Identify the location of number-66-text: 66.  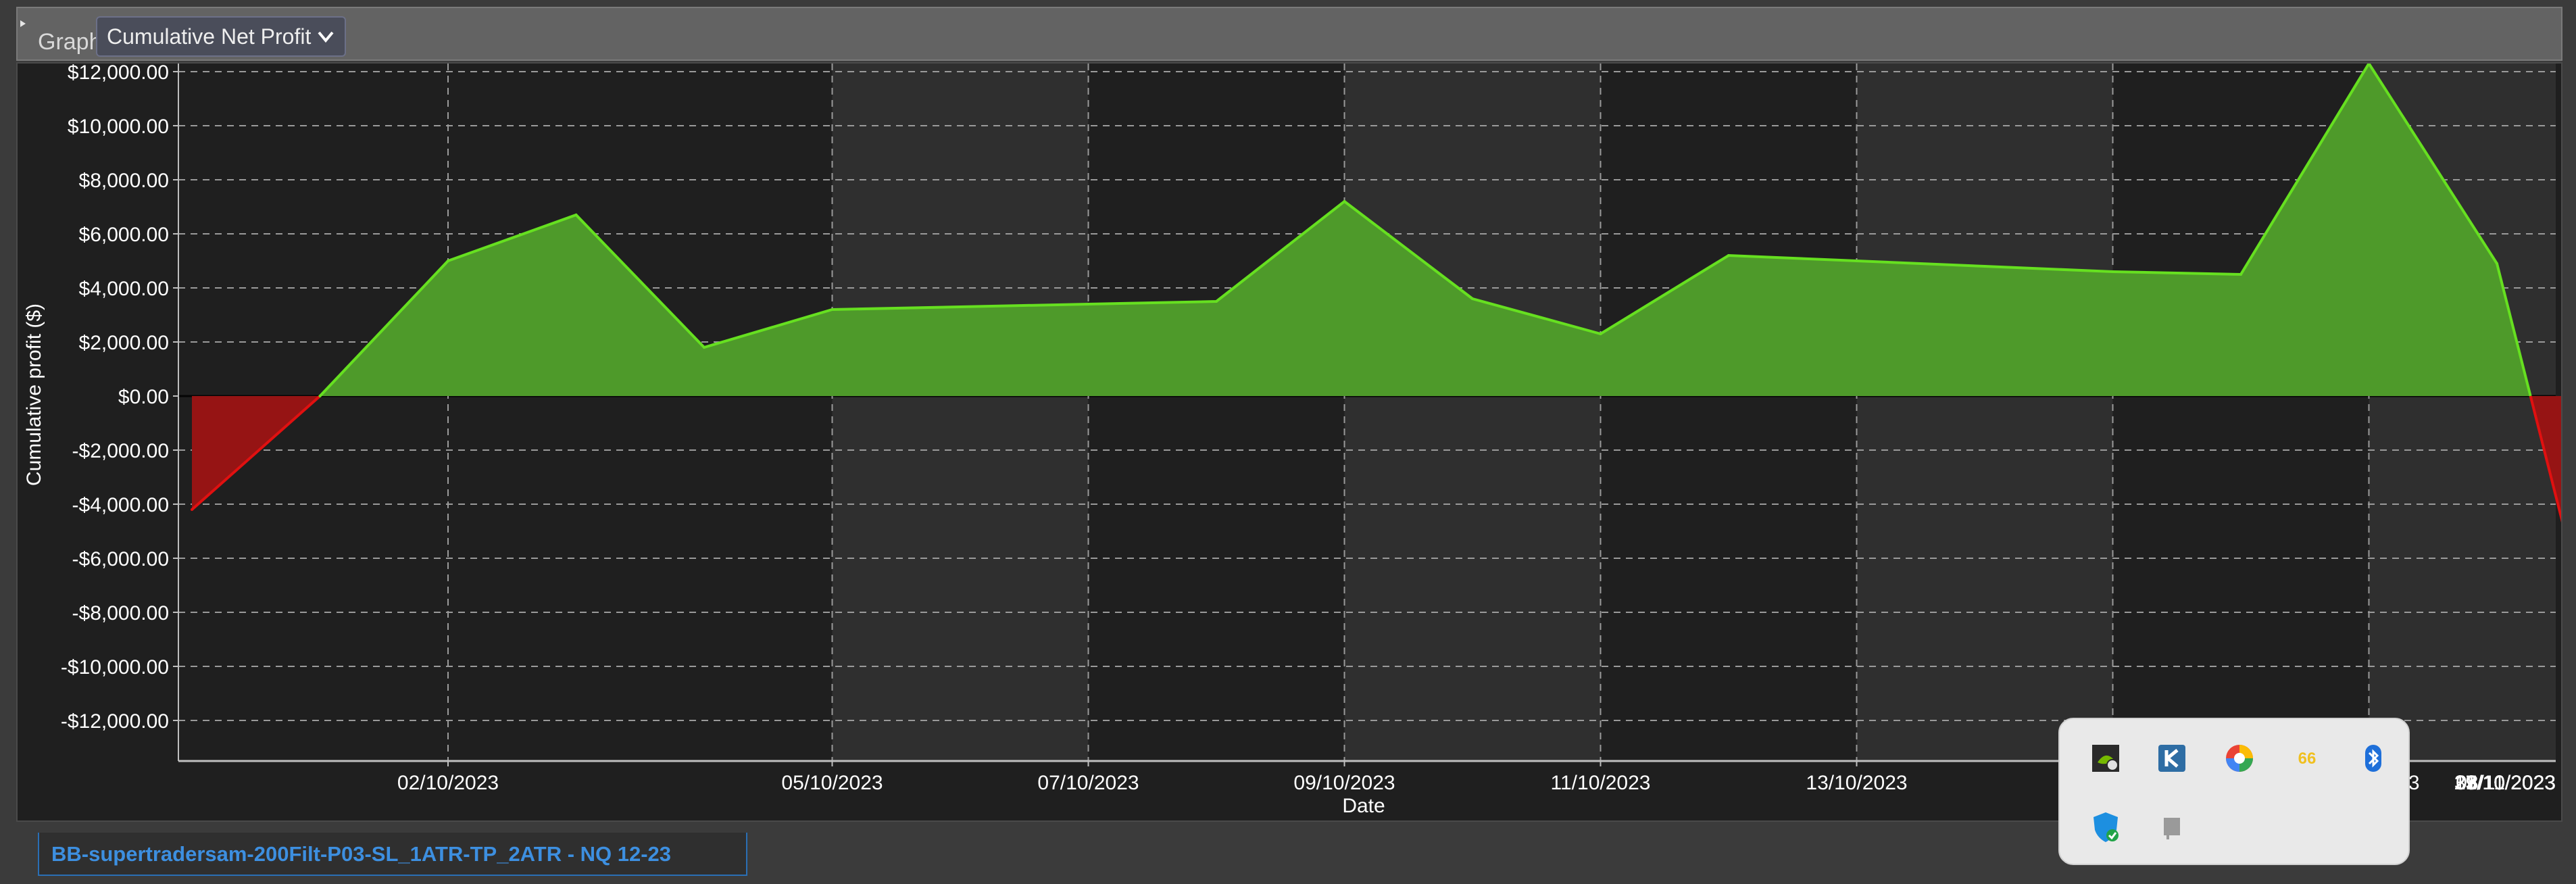
(2308, 759).